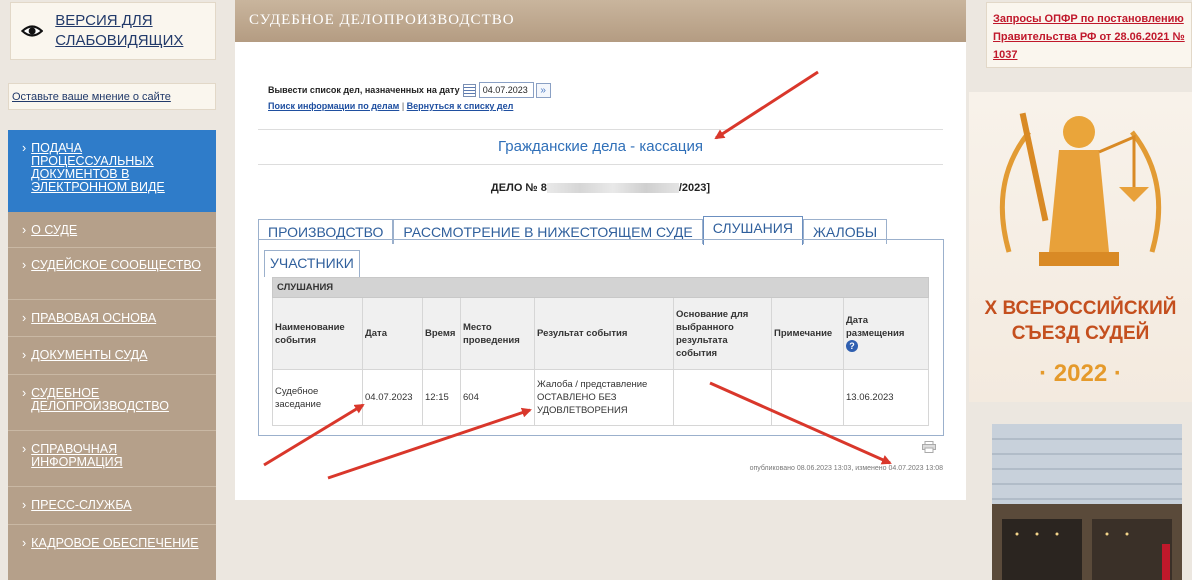 The width and height of the screenshot is (1192, 580). What do you see at coordinates (929, 447) in the screenshot?
I see `print-icon` at bounding box center [929, 447].